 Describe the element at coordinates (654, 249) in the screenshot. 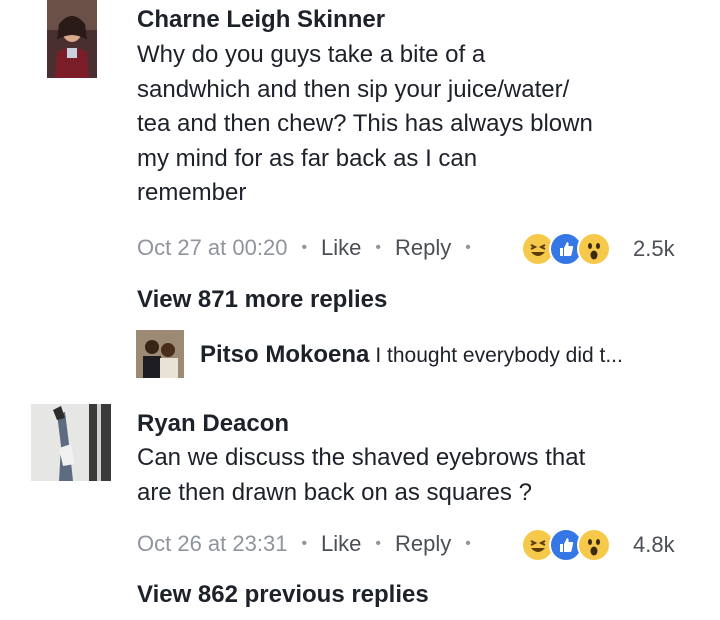

I see `reaction-count: 2.5k` at that location.